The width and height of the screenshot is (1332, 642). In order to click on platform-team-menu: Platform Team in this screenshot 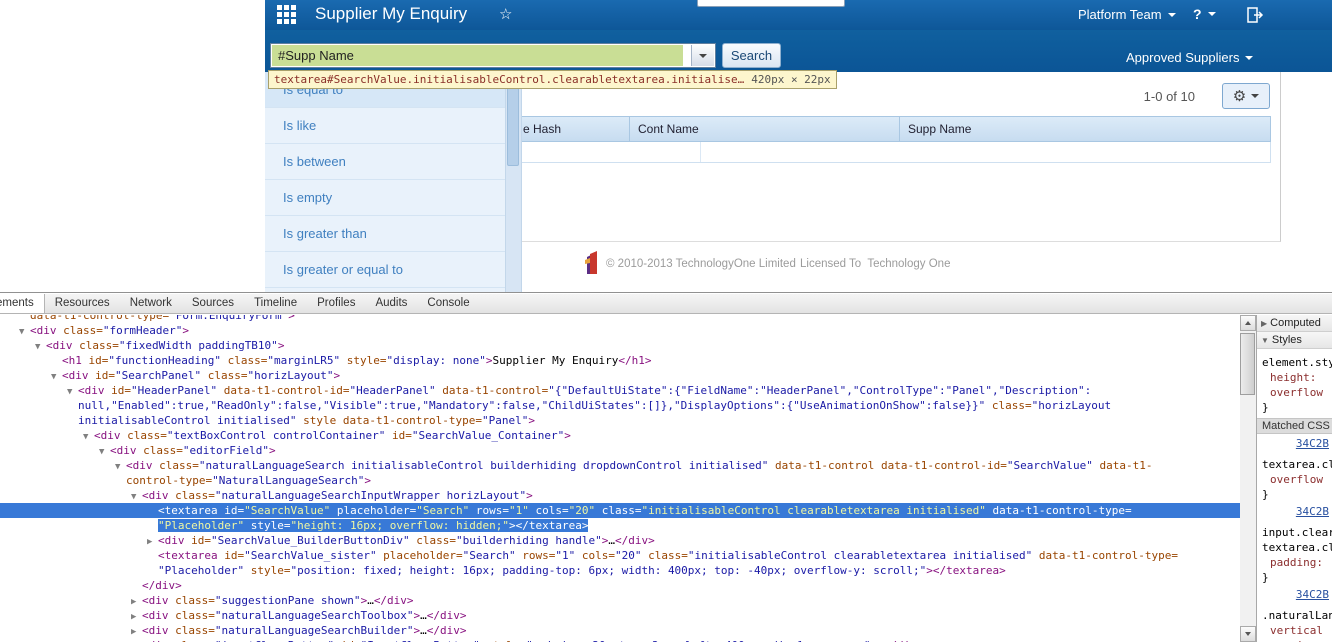, I will do `click(1127, 14)`.